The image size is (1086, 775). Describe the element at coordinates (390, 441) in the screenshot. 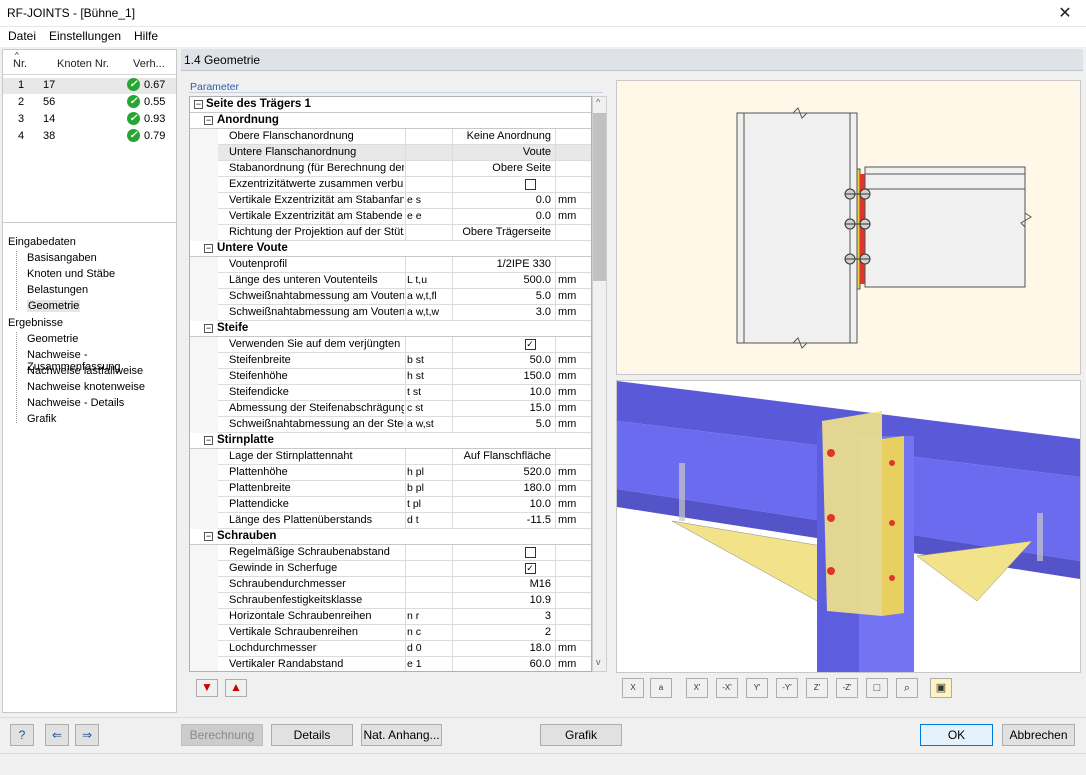

I see `grid-section: − Stirnplatte` at that location.